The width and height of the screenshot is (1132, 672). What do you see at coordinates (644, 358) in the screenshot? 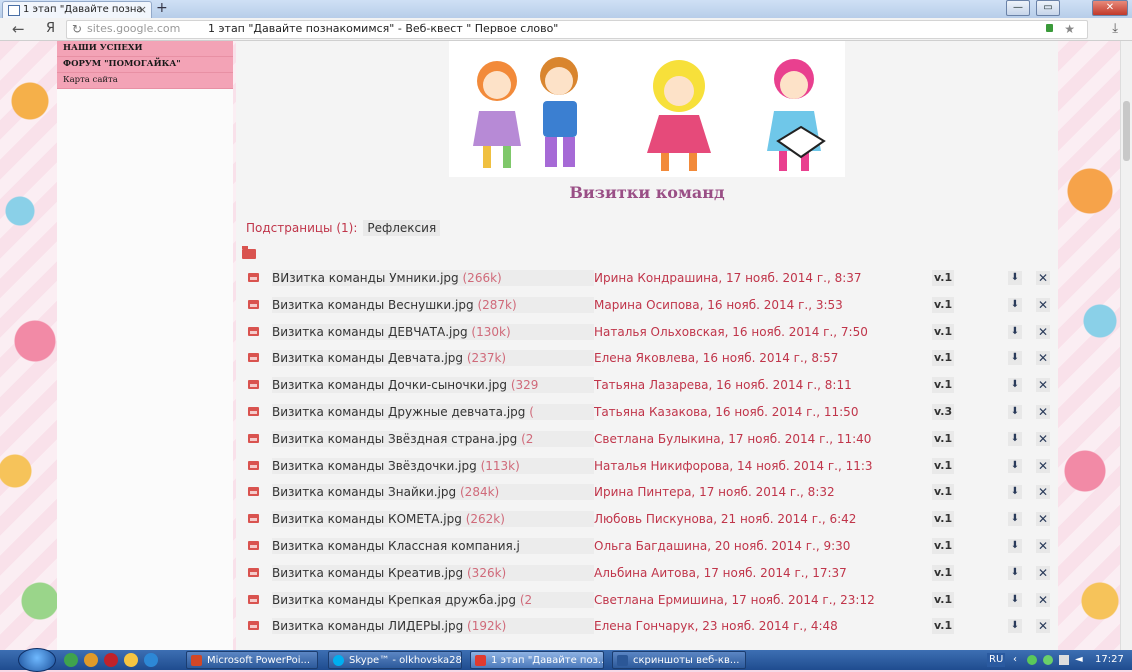
I see `file-author: Елена Яковлева` at bounding box center [644, 358].